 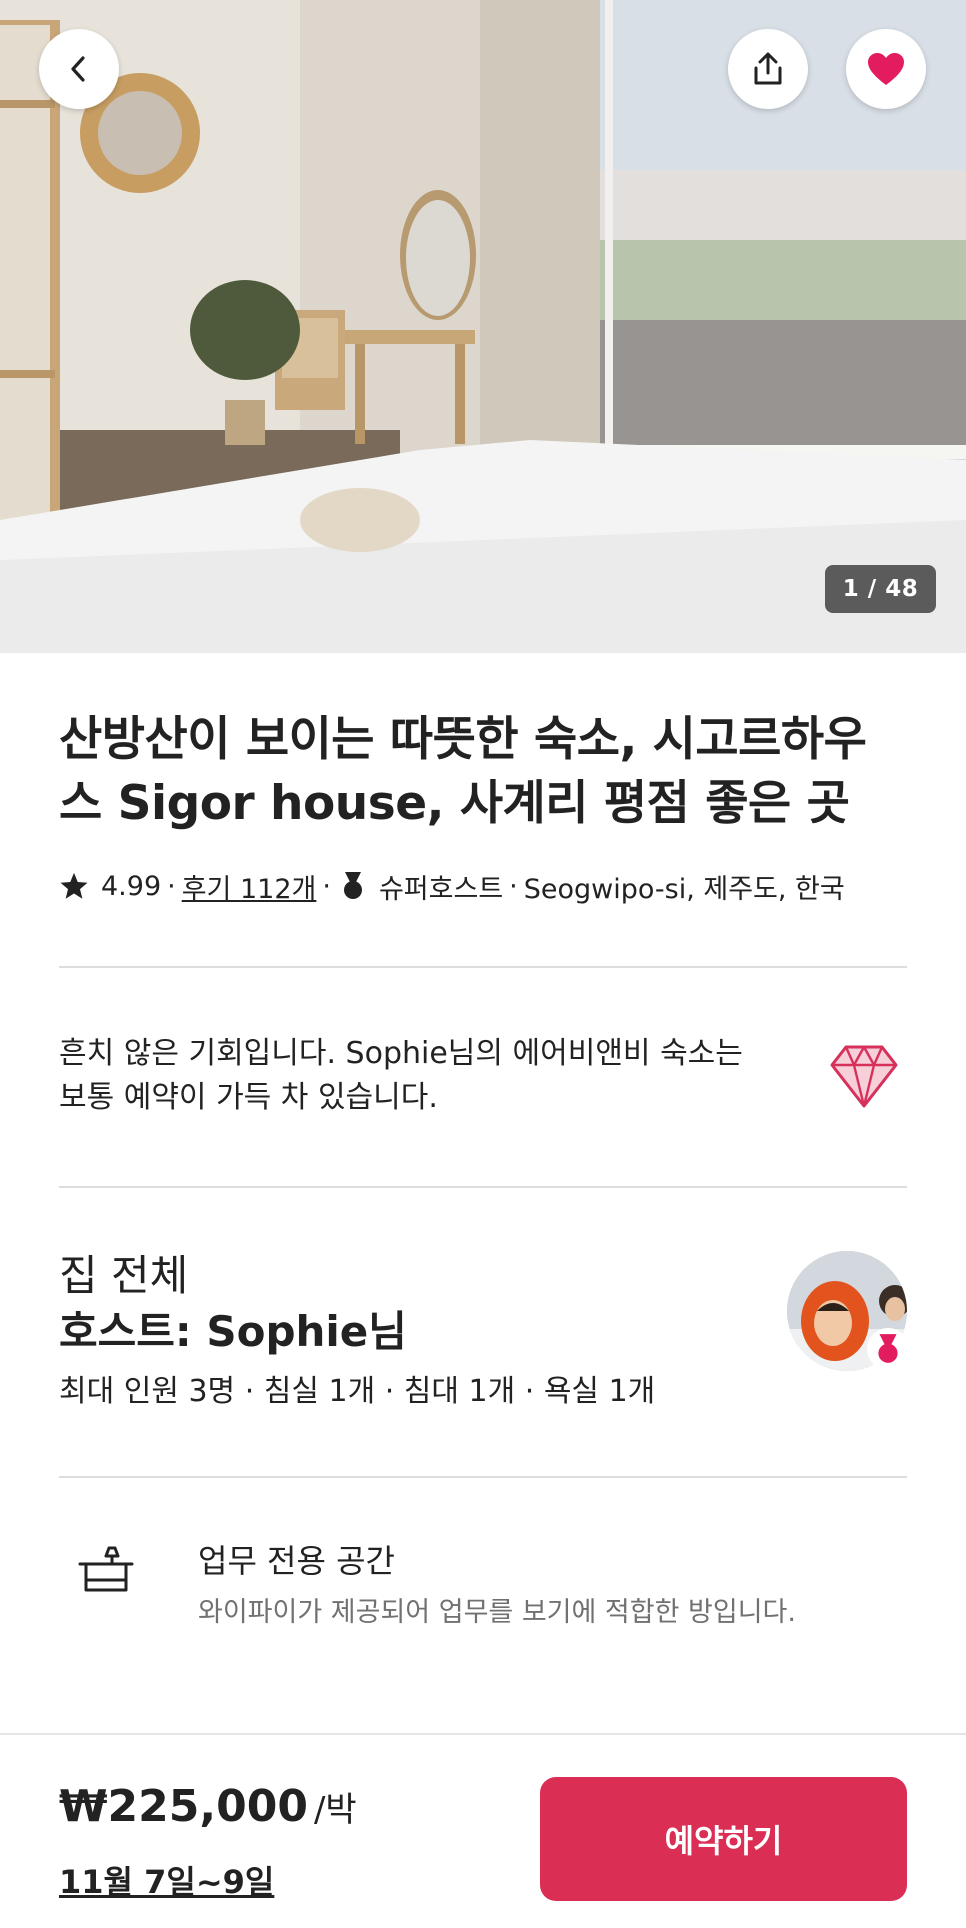 I want to click on reviews-link: 후기 112개, so click(x=249, y=886).